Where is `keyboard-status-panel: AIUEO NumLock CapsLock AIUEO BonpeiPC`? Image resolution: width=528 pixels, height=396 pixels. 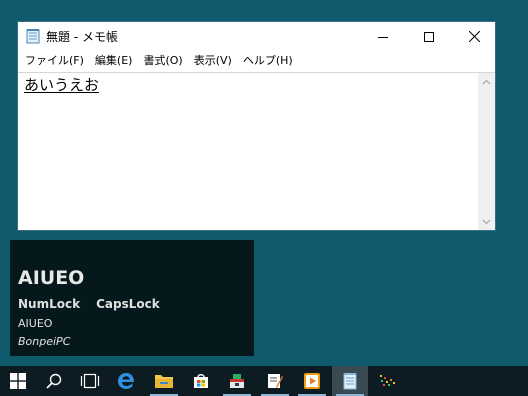 keyboard-status-panel: AIUEO NumLock CapsLock AIUEO BonpeiPC is located at coordinates (132, 298).